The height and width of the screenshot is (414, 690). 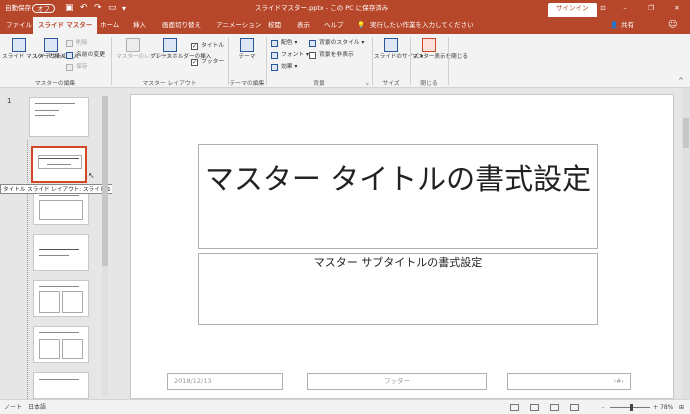 I want to click on insert-layout-button: レイアウトの挿入, so click(x=56, y=48).